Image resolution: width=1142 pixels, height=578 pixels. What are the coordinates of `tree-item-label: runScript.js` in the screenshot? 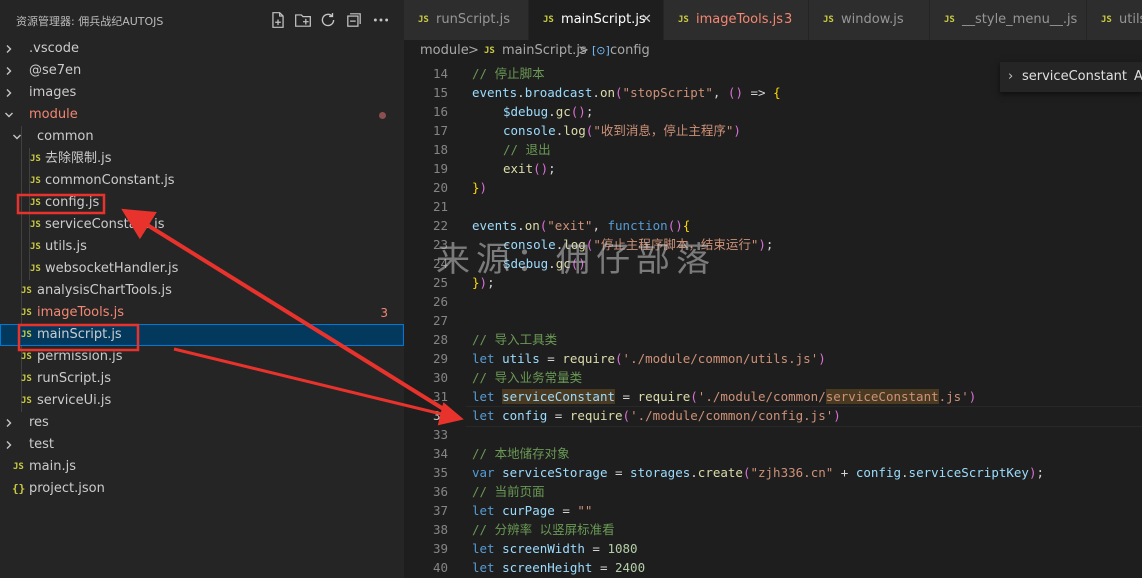 It's located at (74, 378).